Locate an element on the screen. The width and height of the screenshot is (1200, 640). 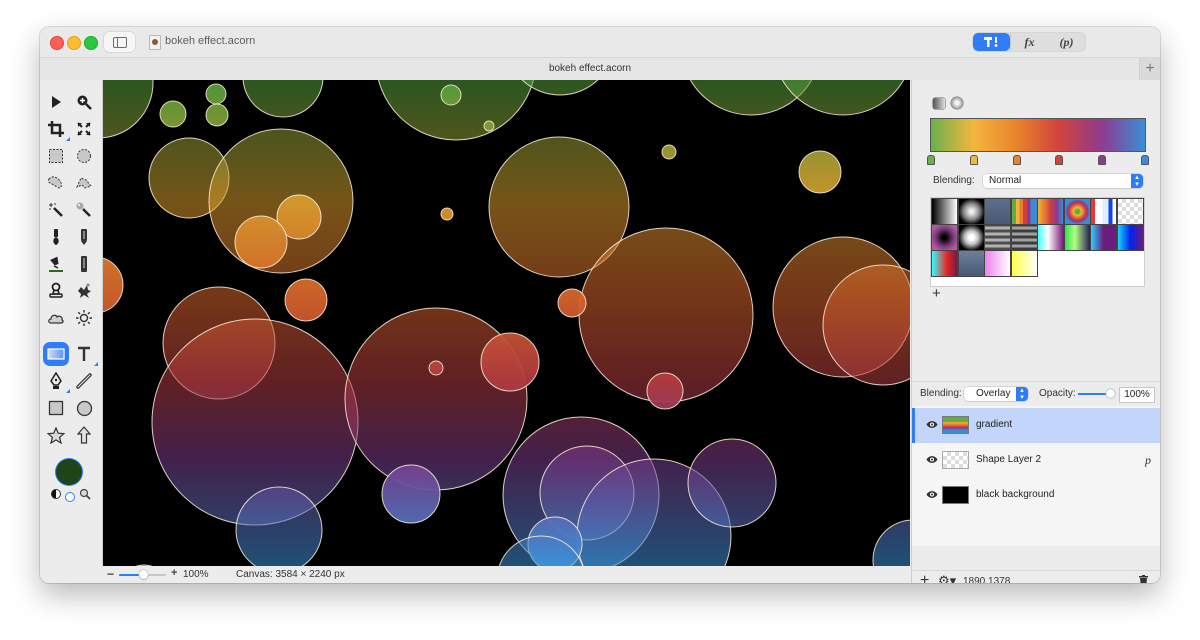
crop-tool is located at coordinates (56, 129).